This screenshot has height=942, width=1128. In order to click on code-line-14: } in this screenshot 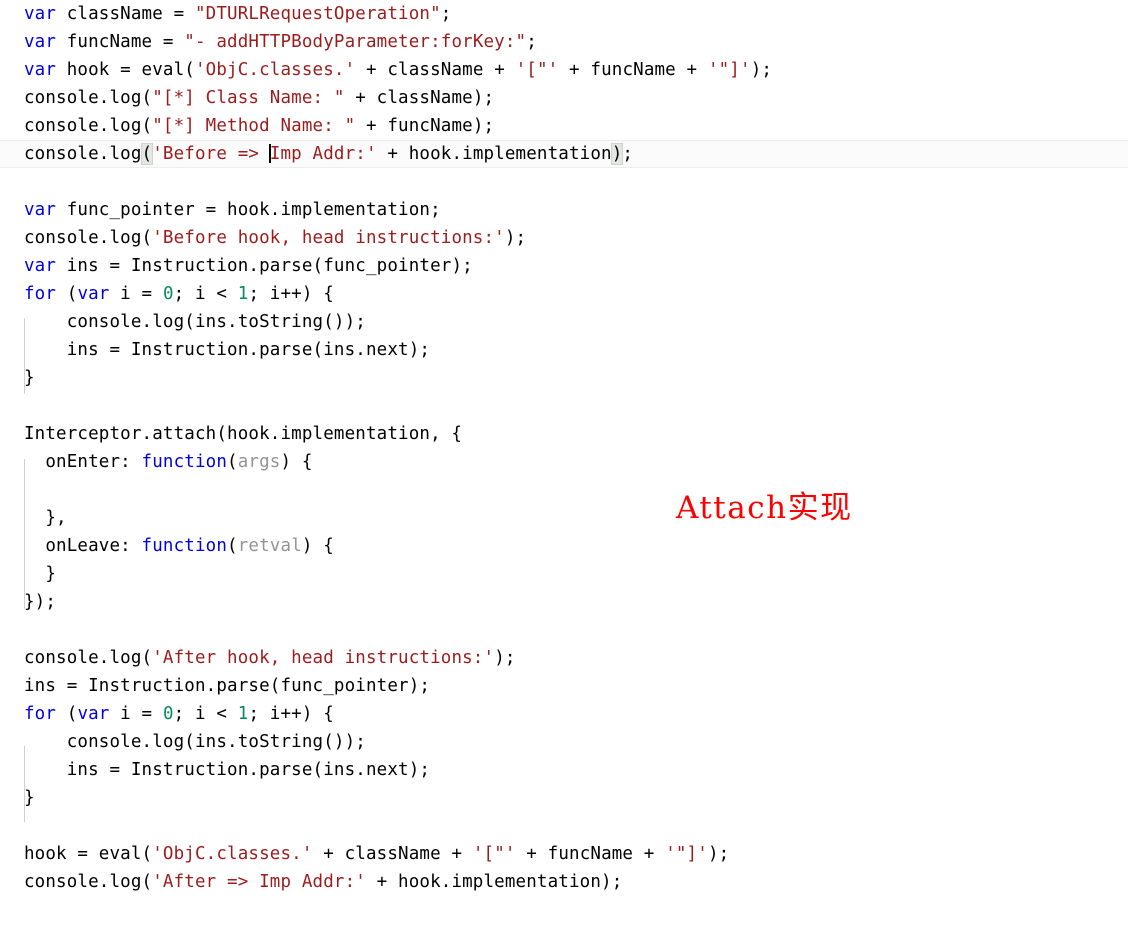, I will do `click(564, 378)`.